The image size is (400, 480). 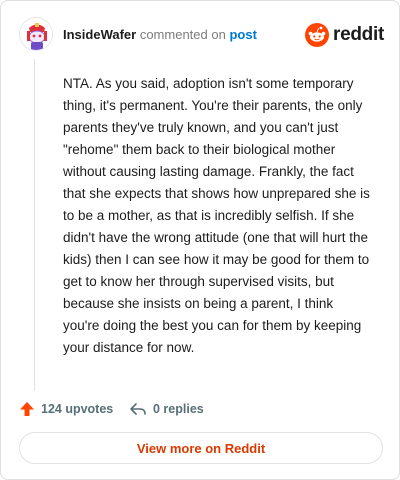 I want to click on replies-button: 0 replies, so click(x=166, y=409).